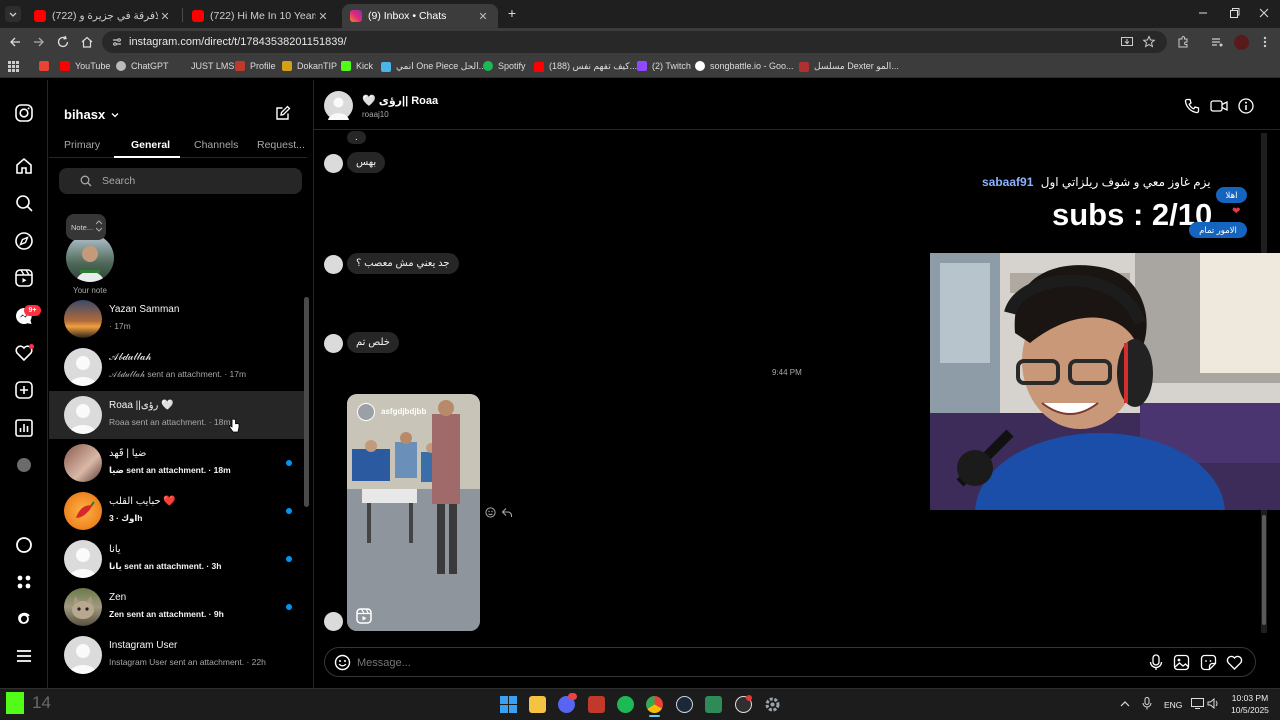  I want to click on chrome-icon, so click(654, 704).